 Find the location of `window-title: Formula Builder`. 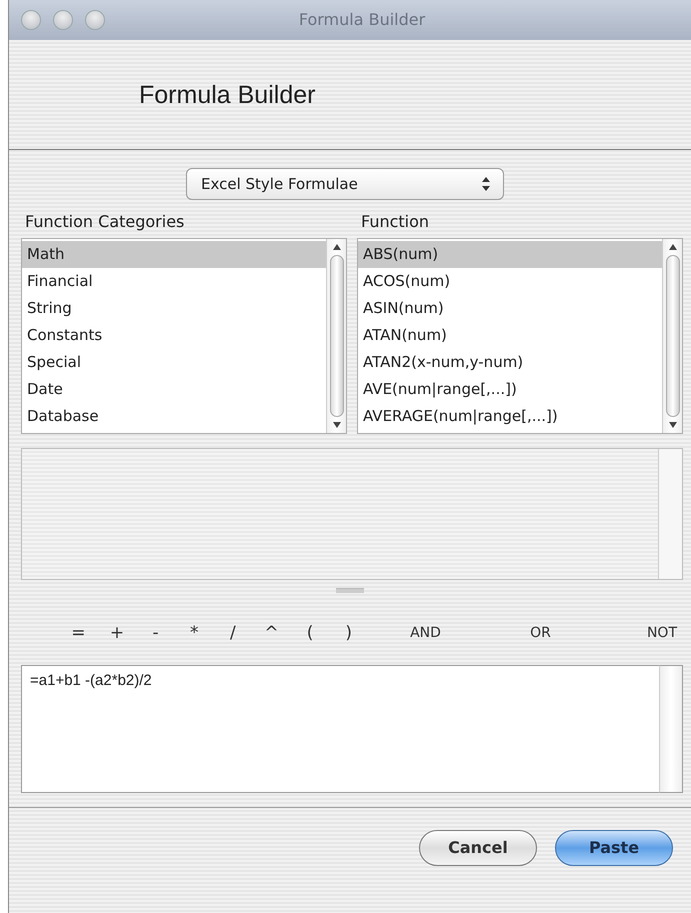

window-title: Formula Builder is located at coordinates (362, 20).